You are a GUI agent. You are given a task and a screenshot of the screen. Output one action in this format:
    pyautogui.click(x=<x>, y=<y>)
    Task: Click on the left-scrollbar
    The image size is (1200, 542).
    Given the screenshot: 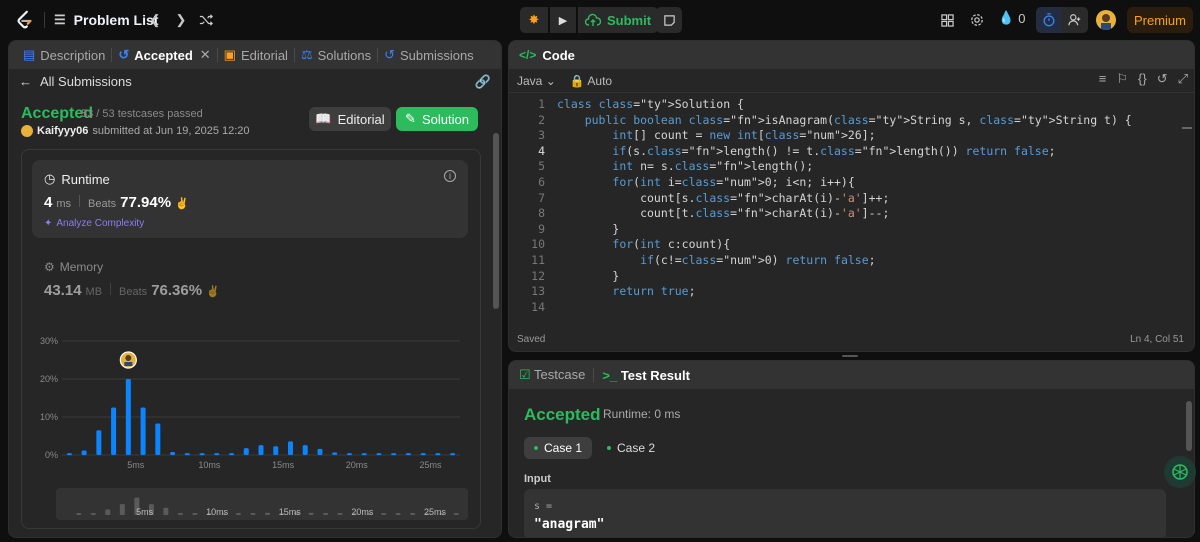 What is the action you would take?
    pyautogui.click(x=496, y=221)
    